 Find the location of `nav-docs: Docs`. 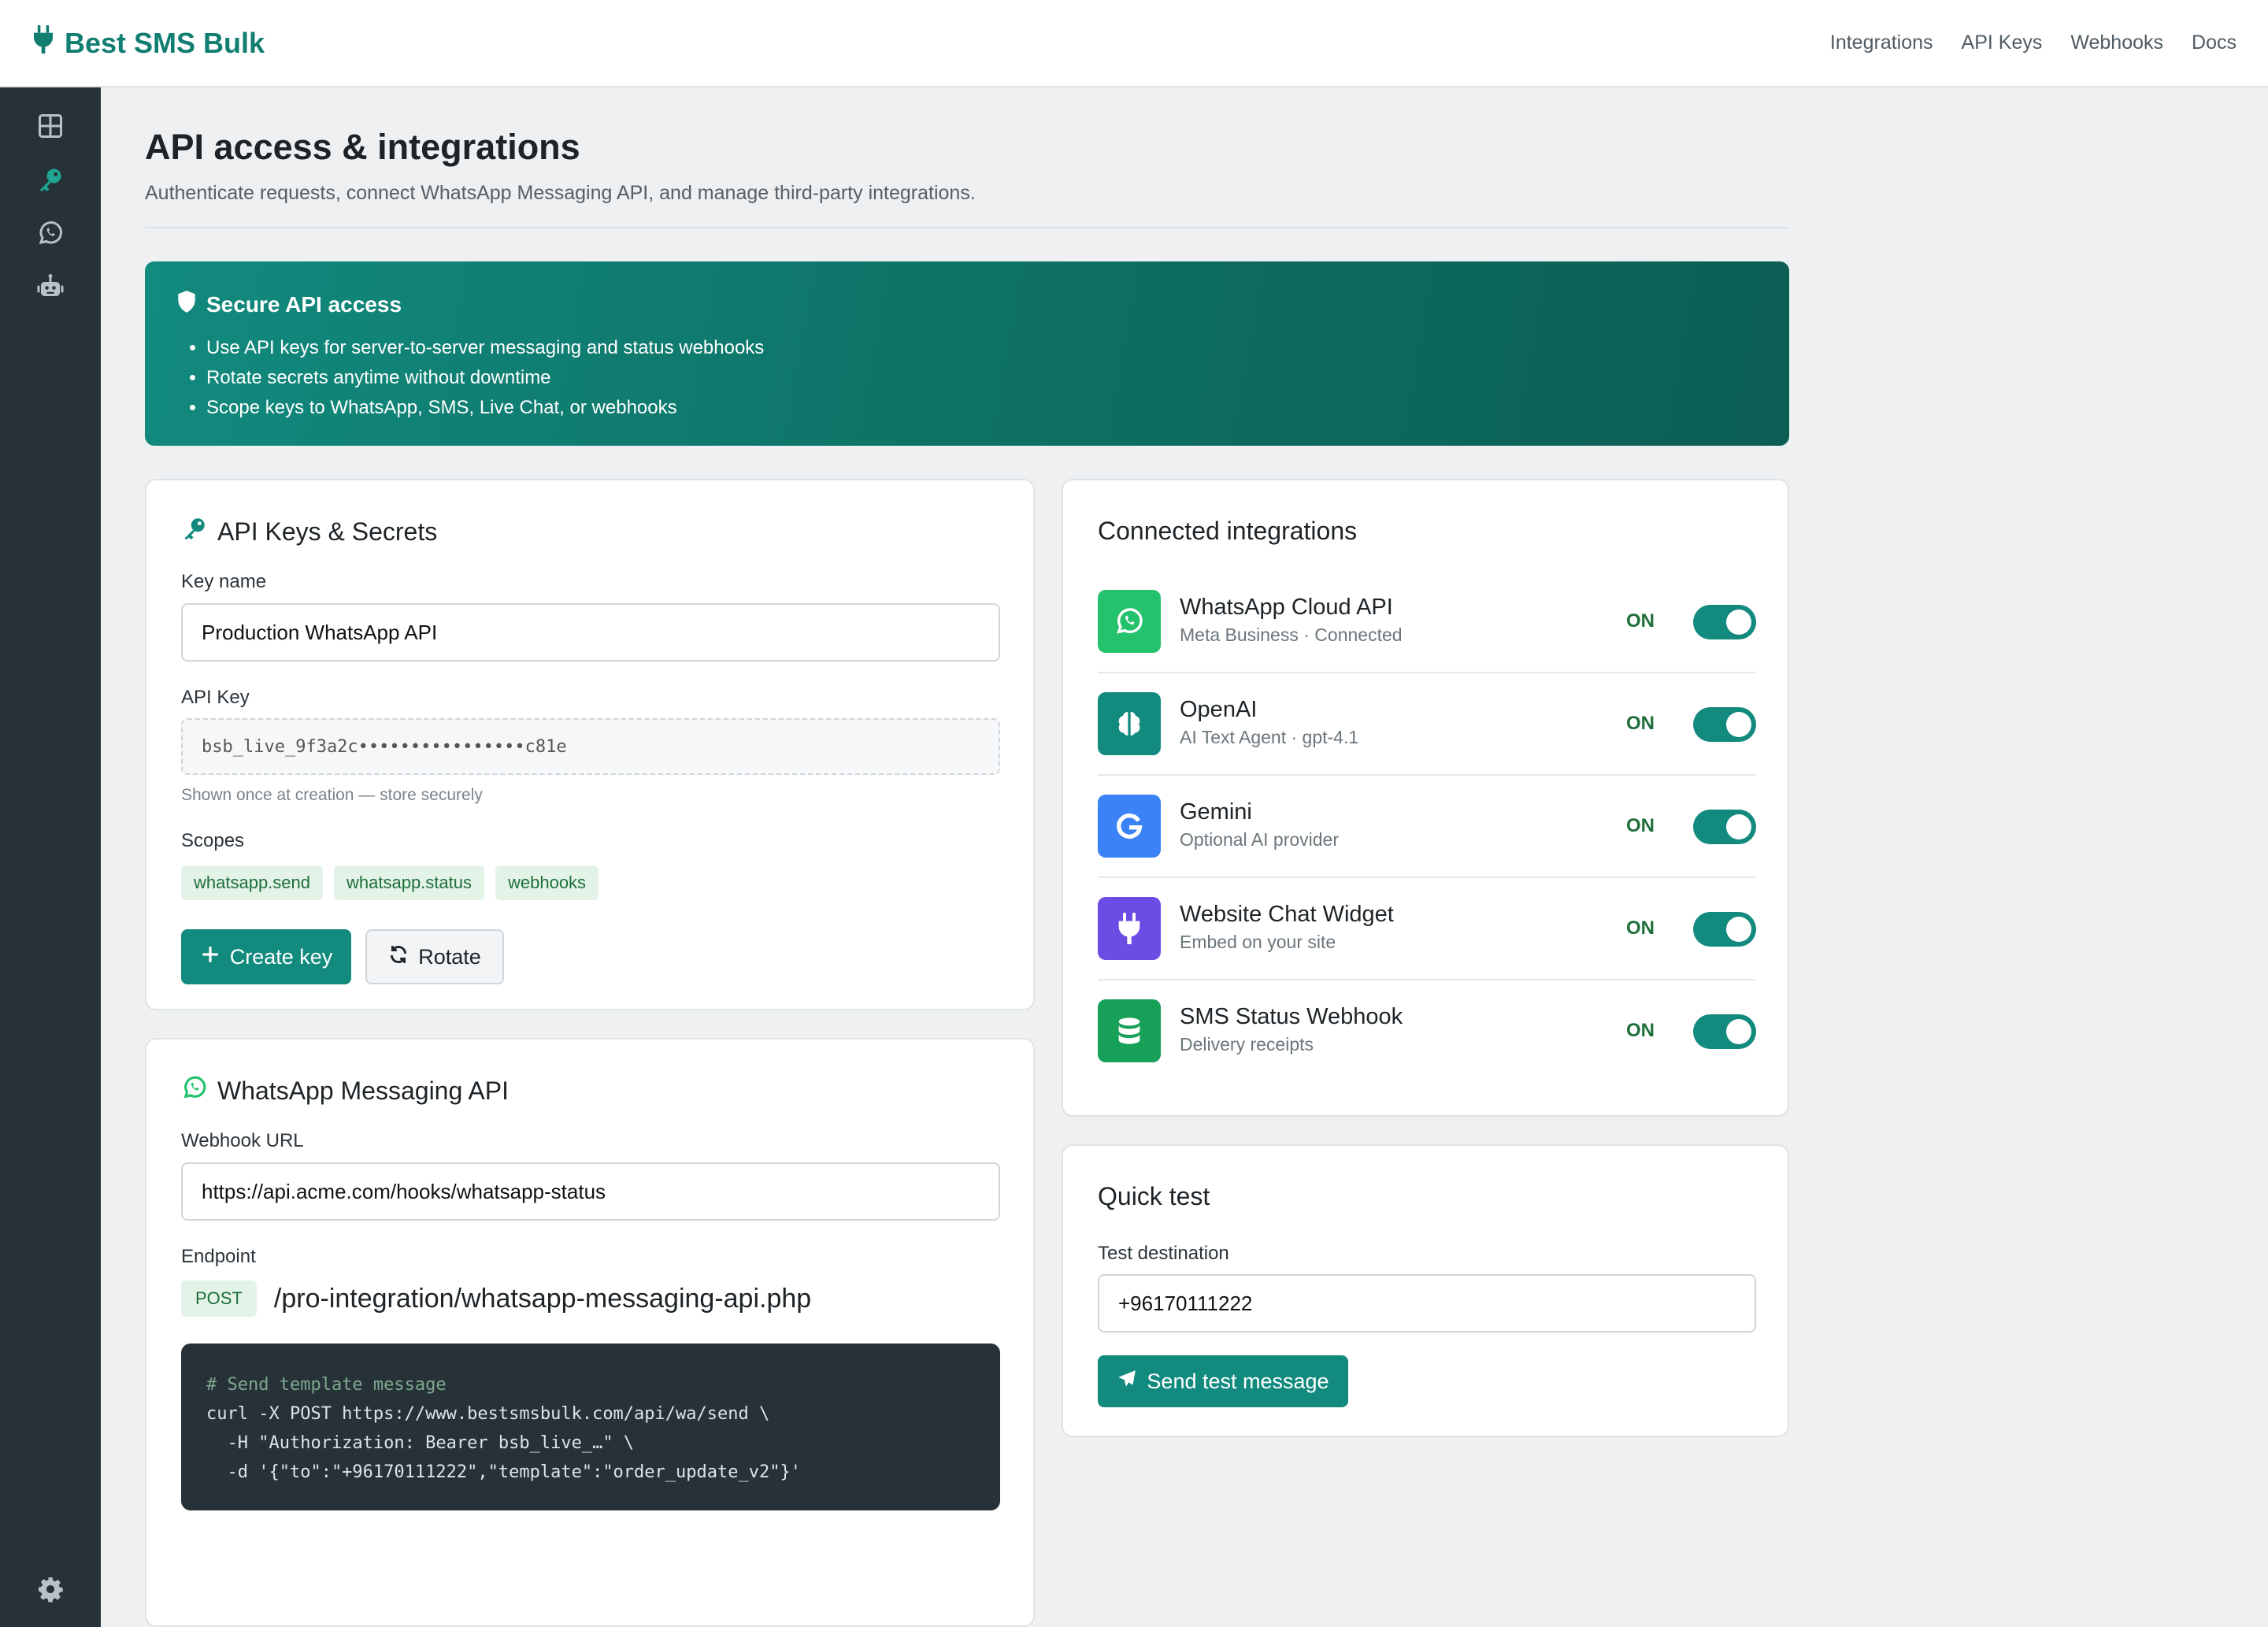

nav-docs: Docs is located at coordinates (2214, 43).